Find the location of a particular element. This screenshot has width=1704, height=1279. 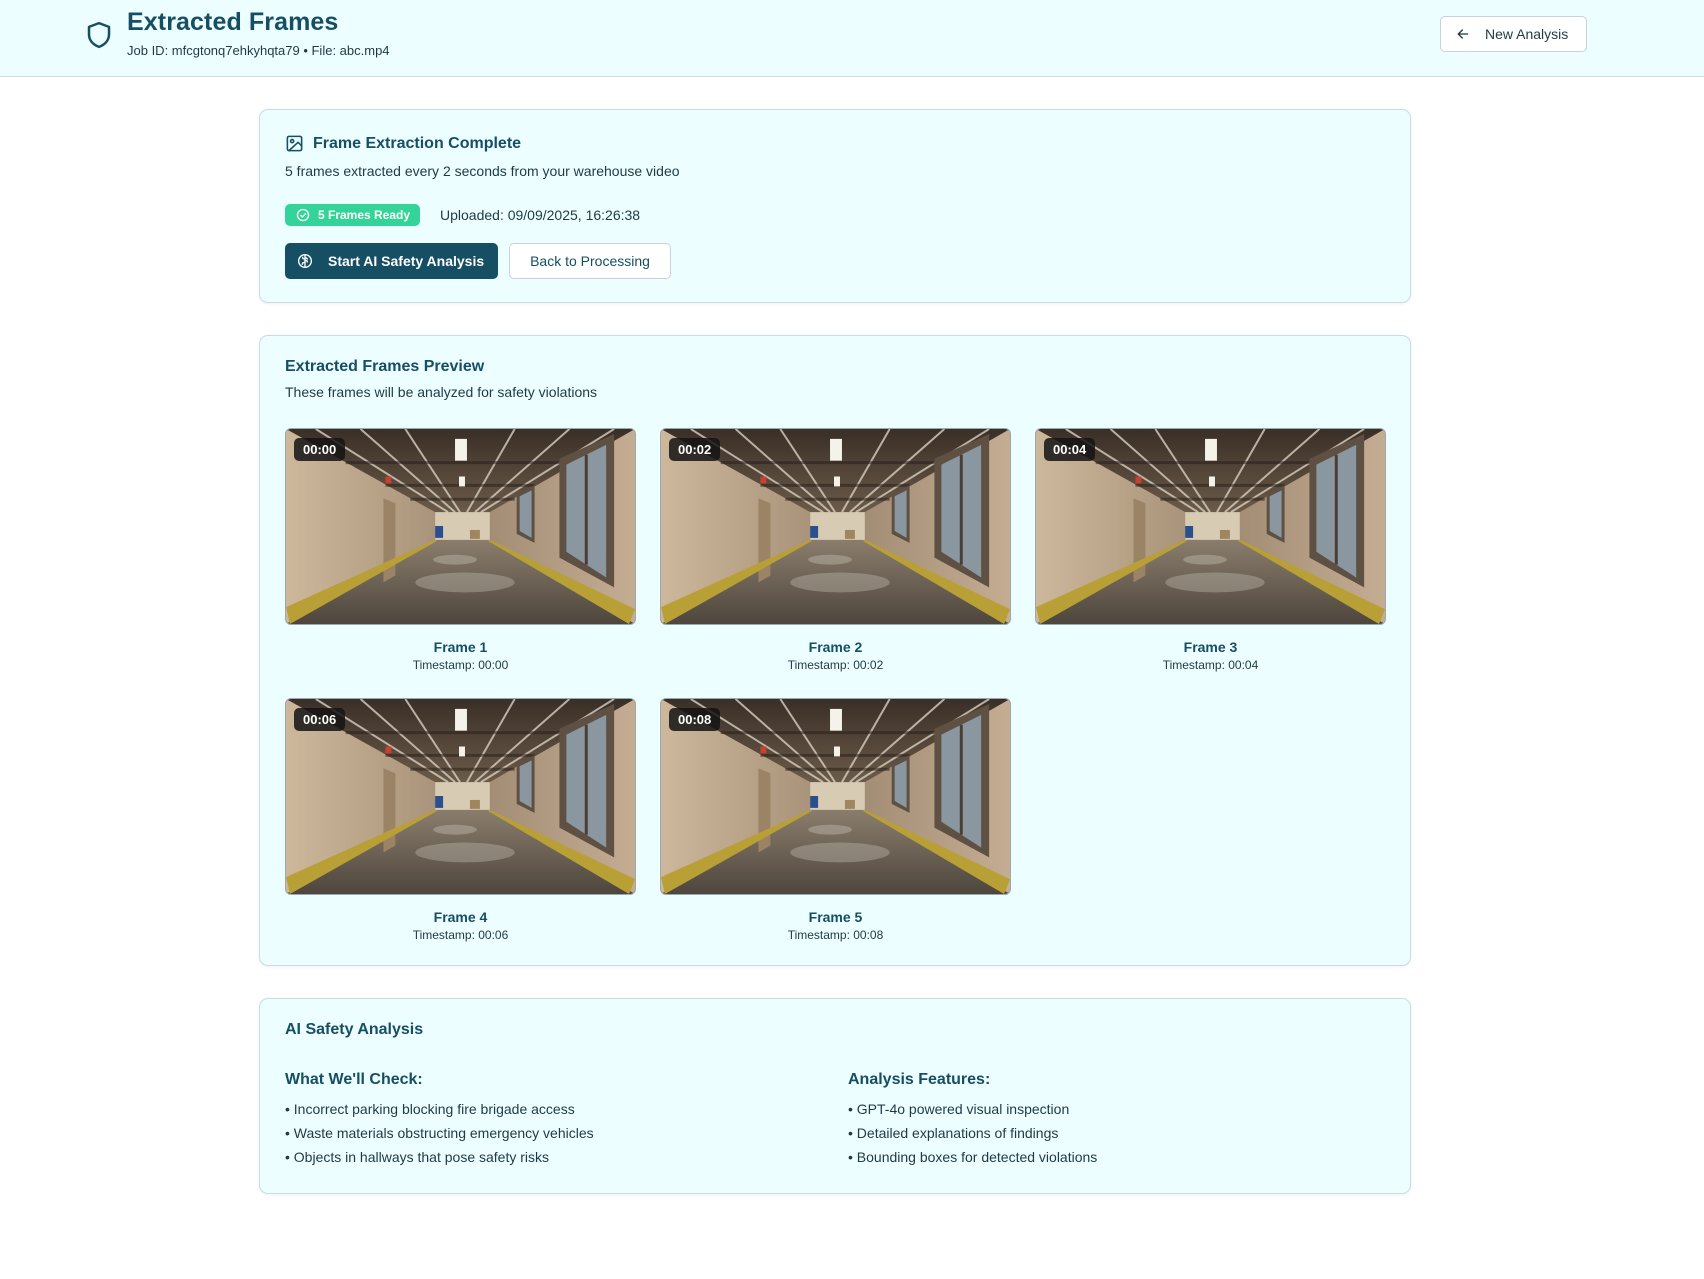

frame-thumbnail: 00:06 is located at coordinates (460, 796).